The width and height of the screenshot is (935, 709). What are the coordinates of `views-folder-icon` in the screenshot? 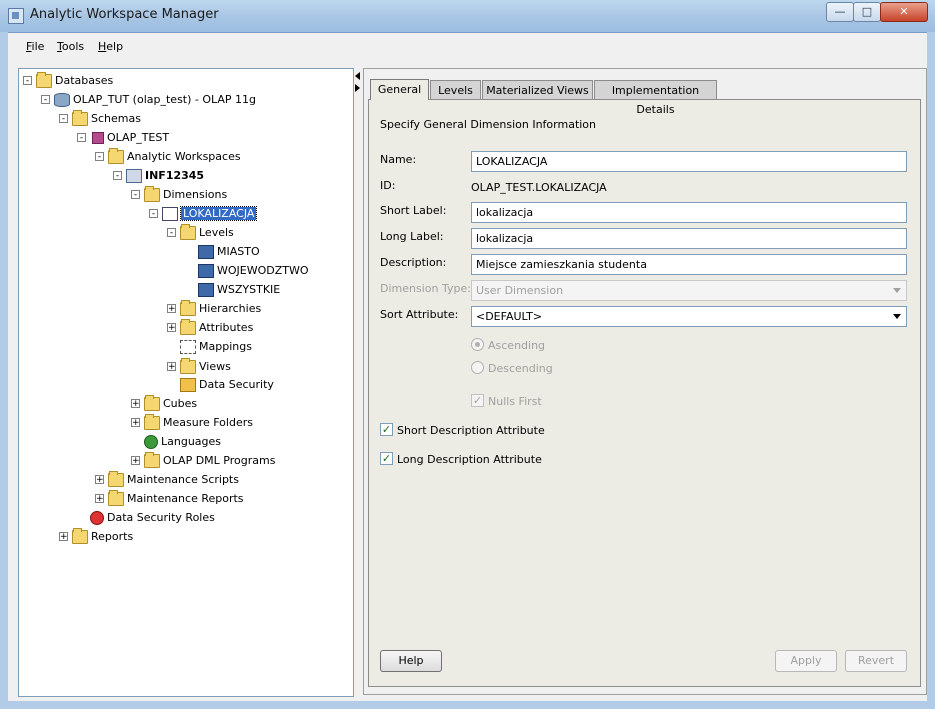 It's located at (188, 365).